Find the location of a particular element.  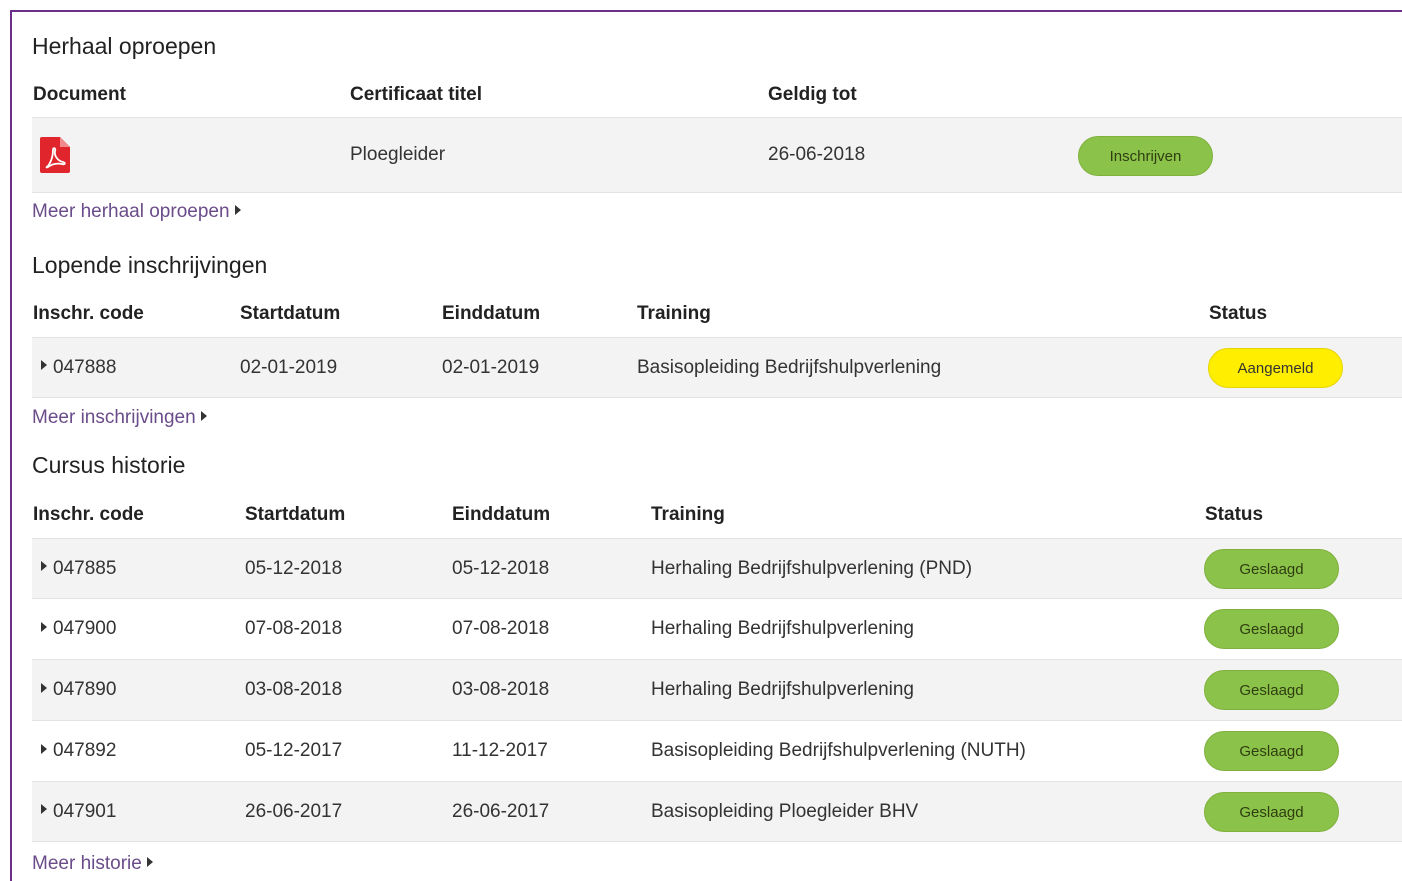

row-training: Basisopleiding Bedrijfshulpverlening is located at coordinates (789, 367).